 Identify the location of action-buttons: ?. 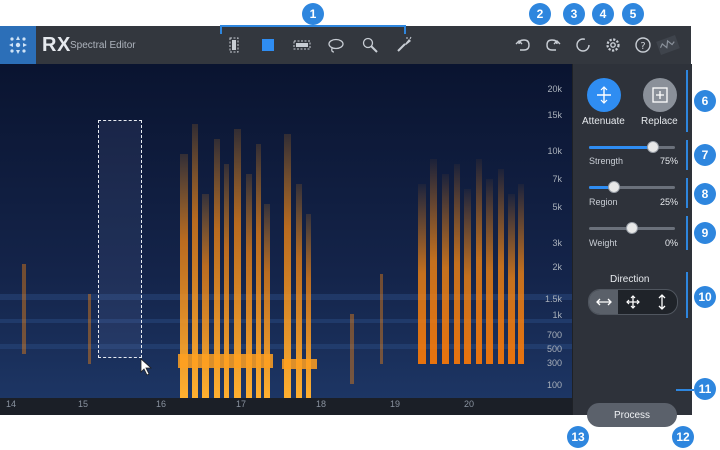
(583, 45).